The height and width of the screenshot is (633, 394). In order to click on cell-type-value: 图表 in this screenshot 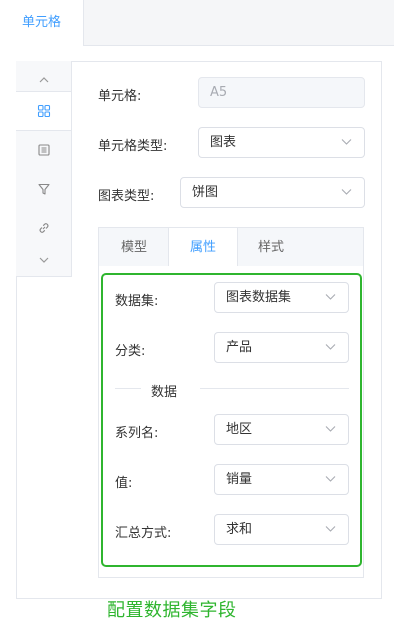, I will do `click(223, 142)`.